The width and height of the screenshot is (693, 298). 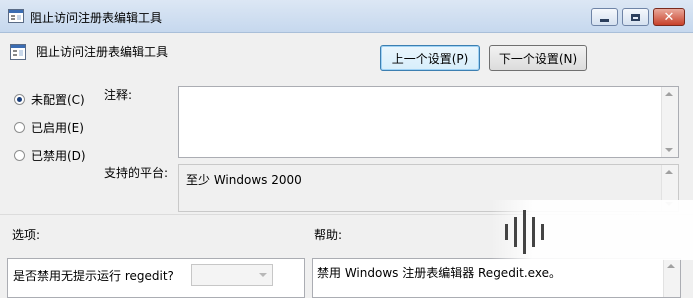 I want to click on minimize-icon, so click(x=604, y=20).